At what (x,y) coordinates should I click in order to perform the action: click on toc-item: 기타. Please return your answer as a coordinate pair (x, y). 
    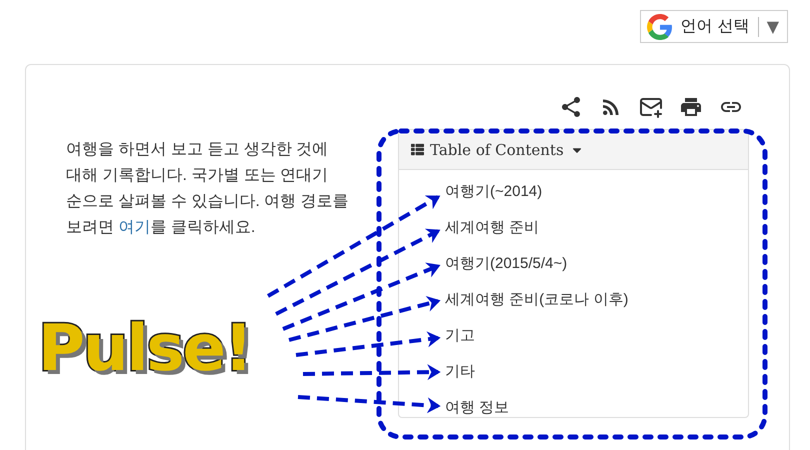
    Looking at the image, I should click on (596, 372).